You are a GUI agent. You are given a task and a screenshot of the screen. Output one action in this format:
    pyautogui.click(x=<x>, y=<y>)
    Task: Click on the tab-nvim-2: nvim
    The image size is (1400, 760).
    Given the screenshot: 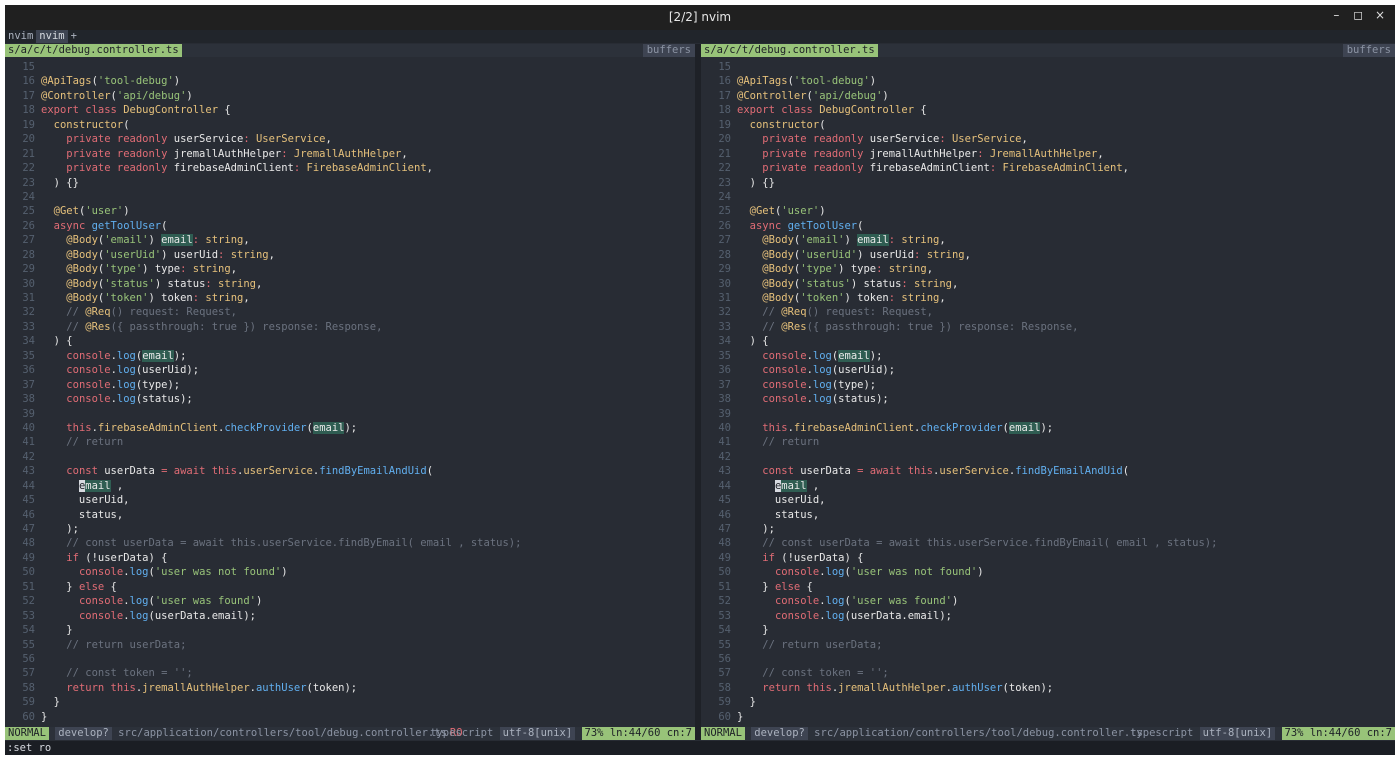 What is the action you would take?
    pyautogui.click(x=52, y=36)
    